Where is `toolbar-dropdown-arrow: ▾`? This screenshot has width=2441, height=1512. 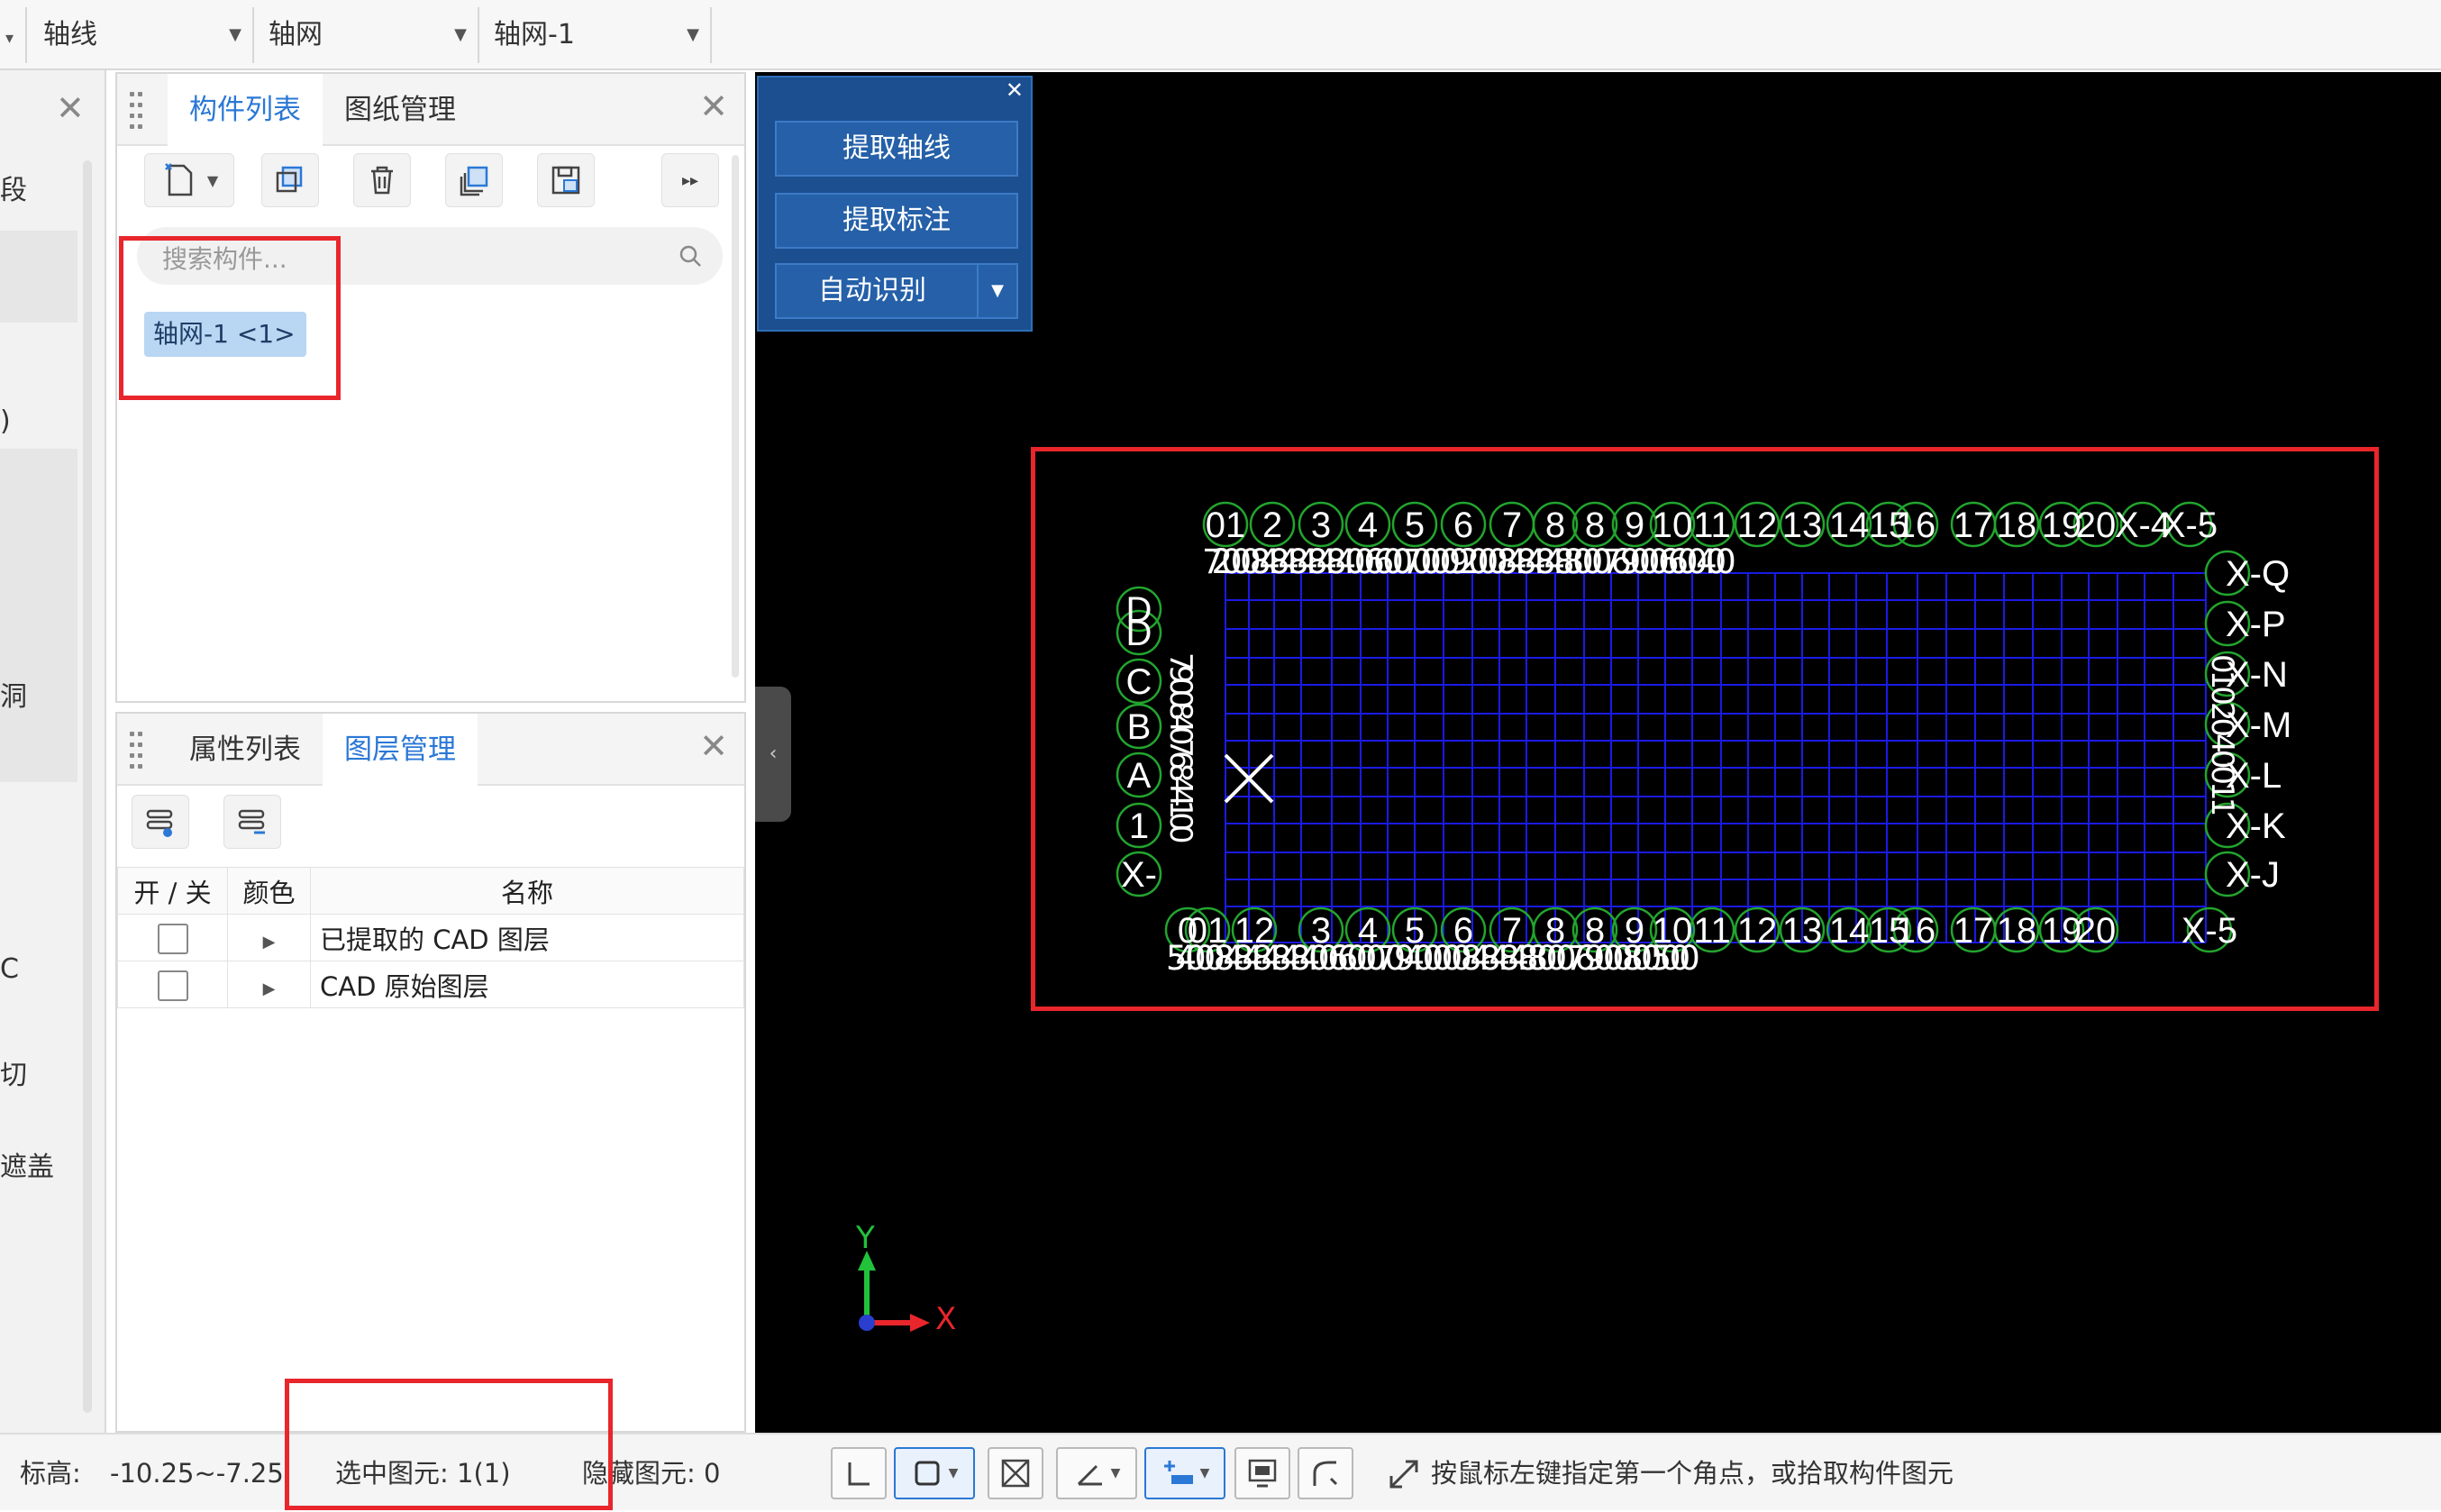
toolbar-dropdown-arrow: ▾ is located at coordinates (13, 35).